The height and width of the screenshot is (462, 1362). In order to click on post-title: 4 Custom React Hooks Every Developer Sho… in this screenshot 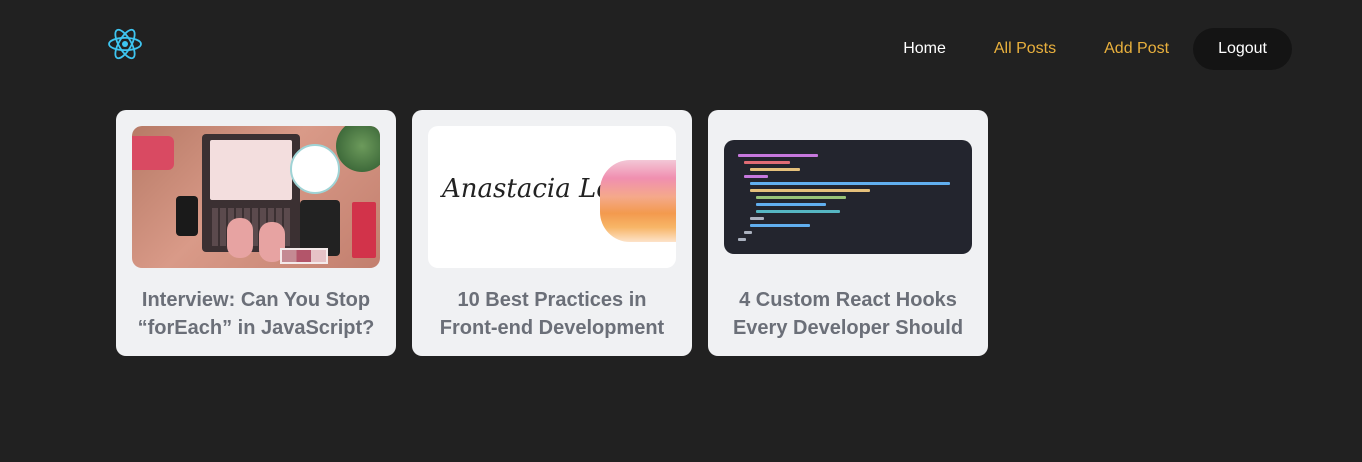, I will do `click(848, 314)`.